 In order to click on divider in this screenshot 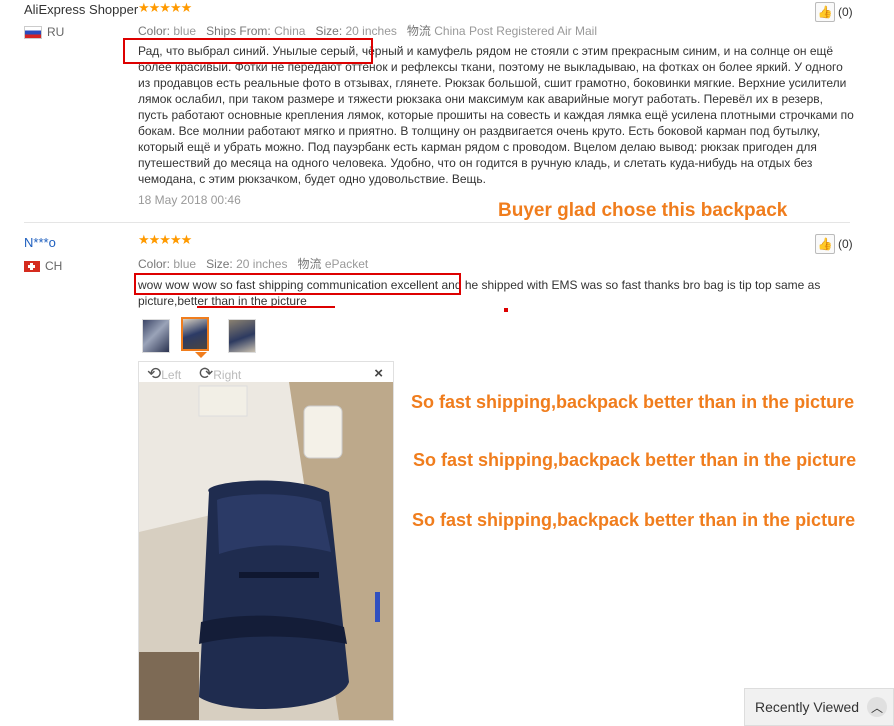, I will do `click(437, 222)`.